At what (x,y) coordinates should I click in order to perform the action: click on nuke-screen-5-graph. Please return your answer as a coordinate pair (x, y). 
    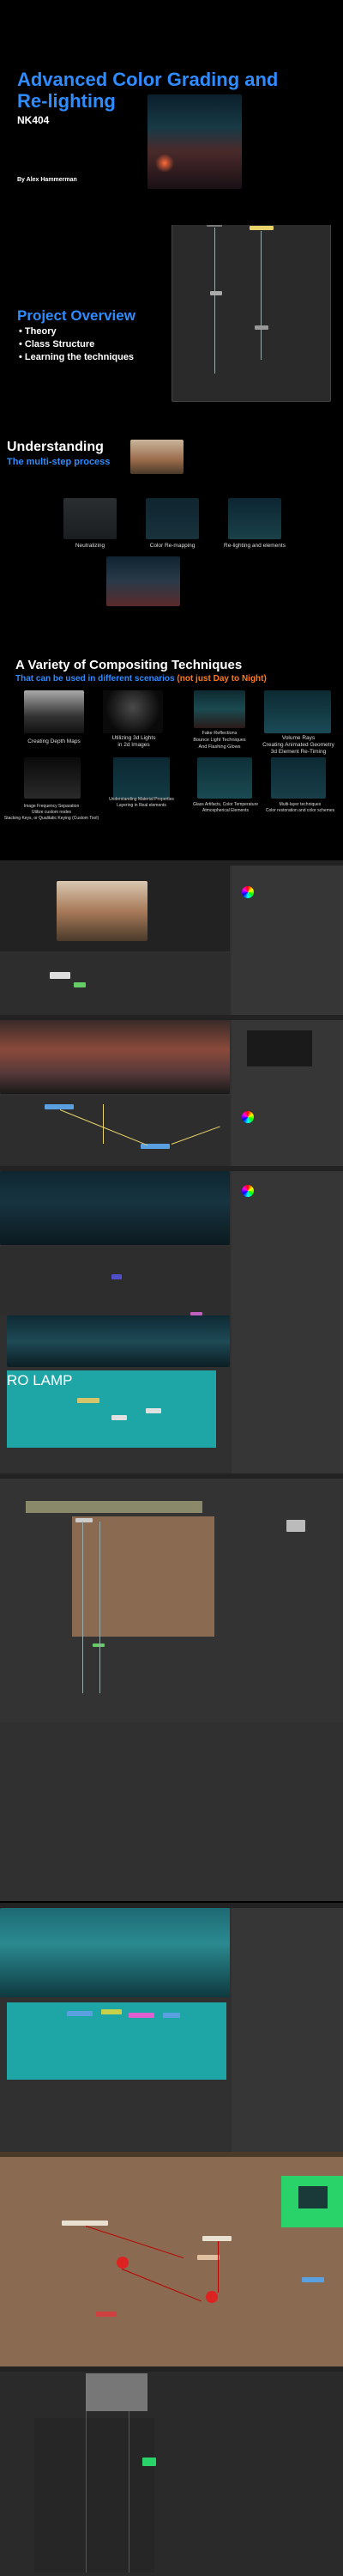
    Looking at the image, I should click on (171, 1598).